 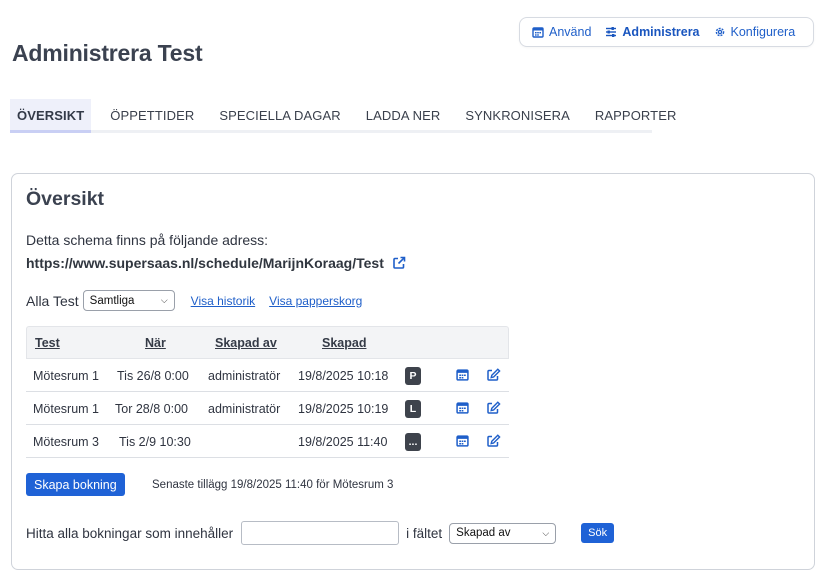 I want to click on header-created-by: Skapad av, so click(x=246, y=343).